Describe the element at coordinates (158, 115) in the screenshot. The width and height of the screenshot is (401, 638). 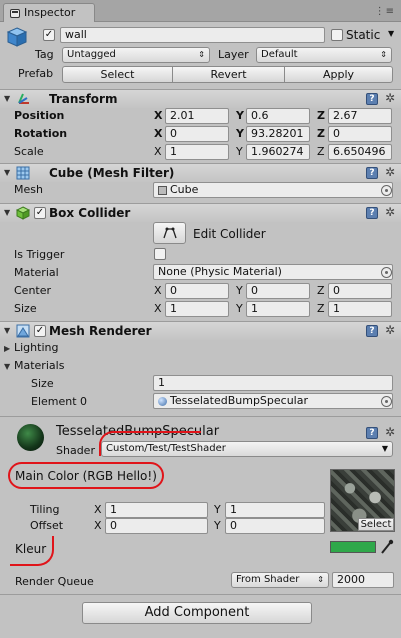
I see `position-x-label: X` at that location.